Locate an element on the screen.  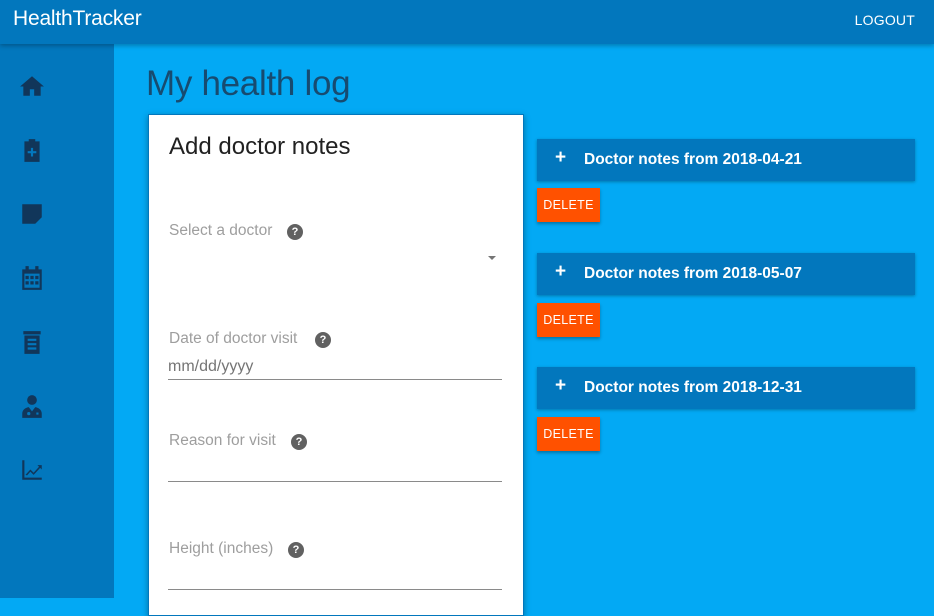
chart-line-icon is located at coordinates (32, 470).